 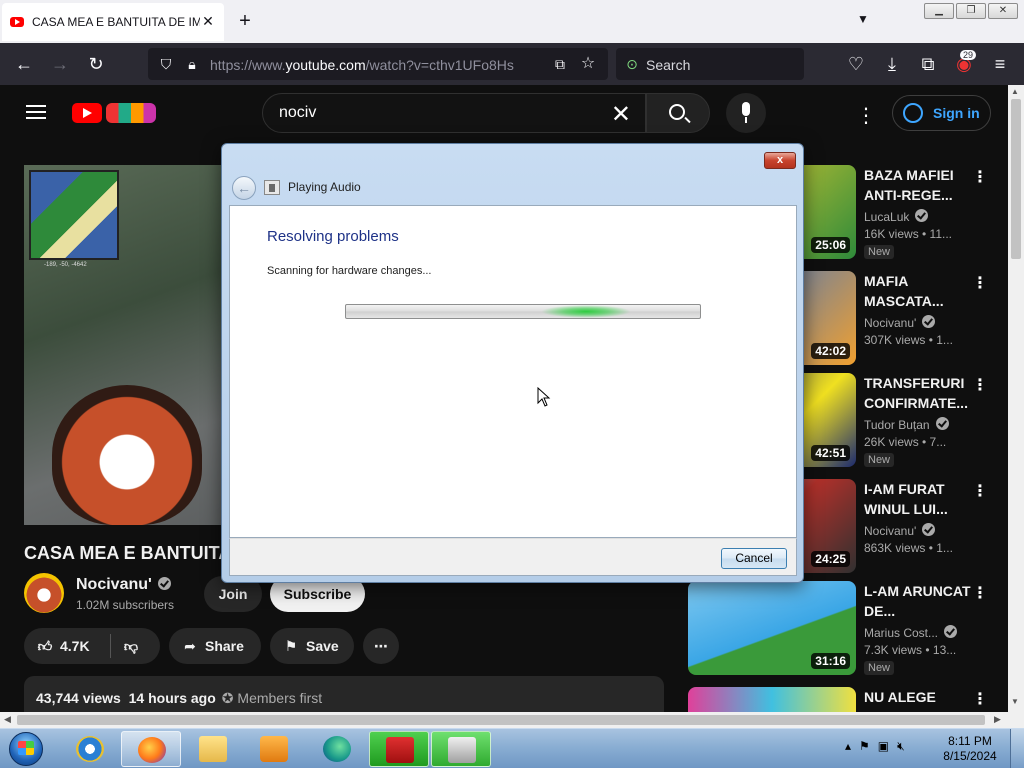 I want to click on taskbar-internet-explorer, so click(x=90, y=749).